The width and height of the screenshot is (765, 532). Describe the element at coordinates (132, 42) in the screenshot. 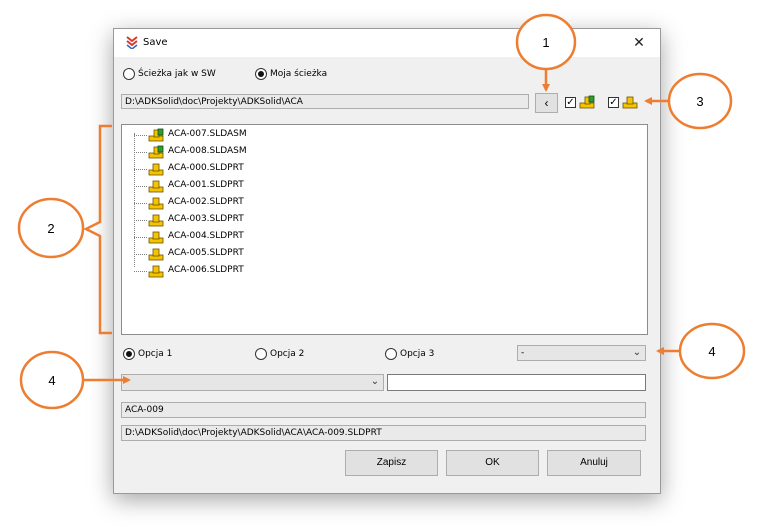

I see `app-logo-icon` at that location.